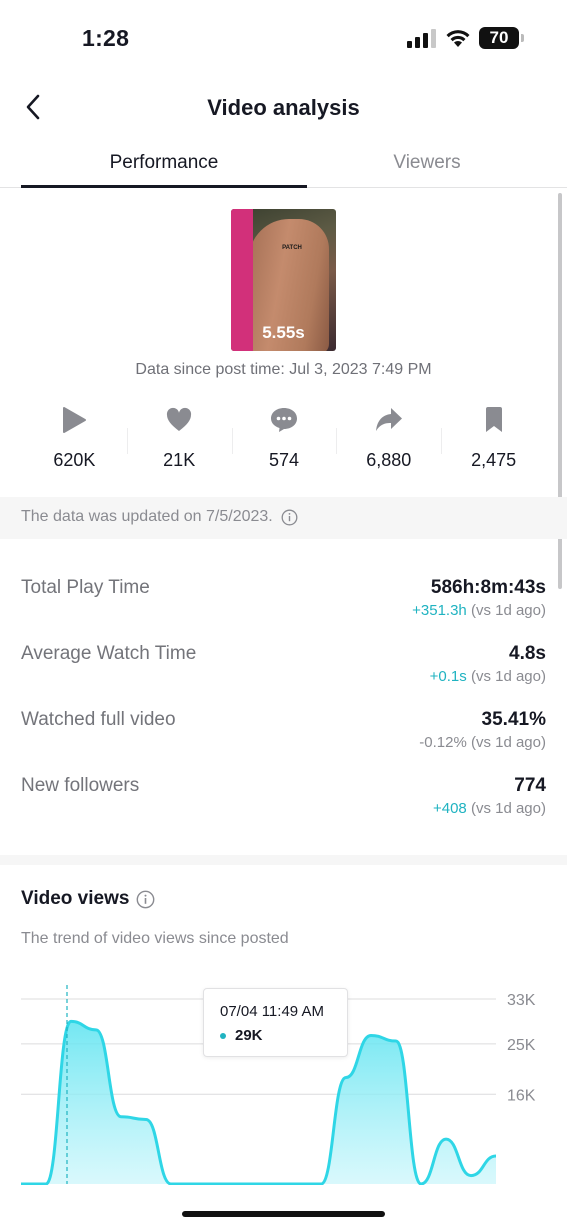 Image resolution: width=567 pixels, height=1229 pixels. I want to click on metric-value: 774, so click(530, 785).